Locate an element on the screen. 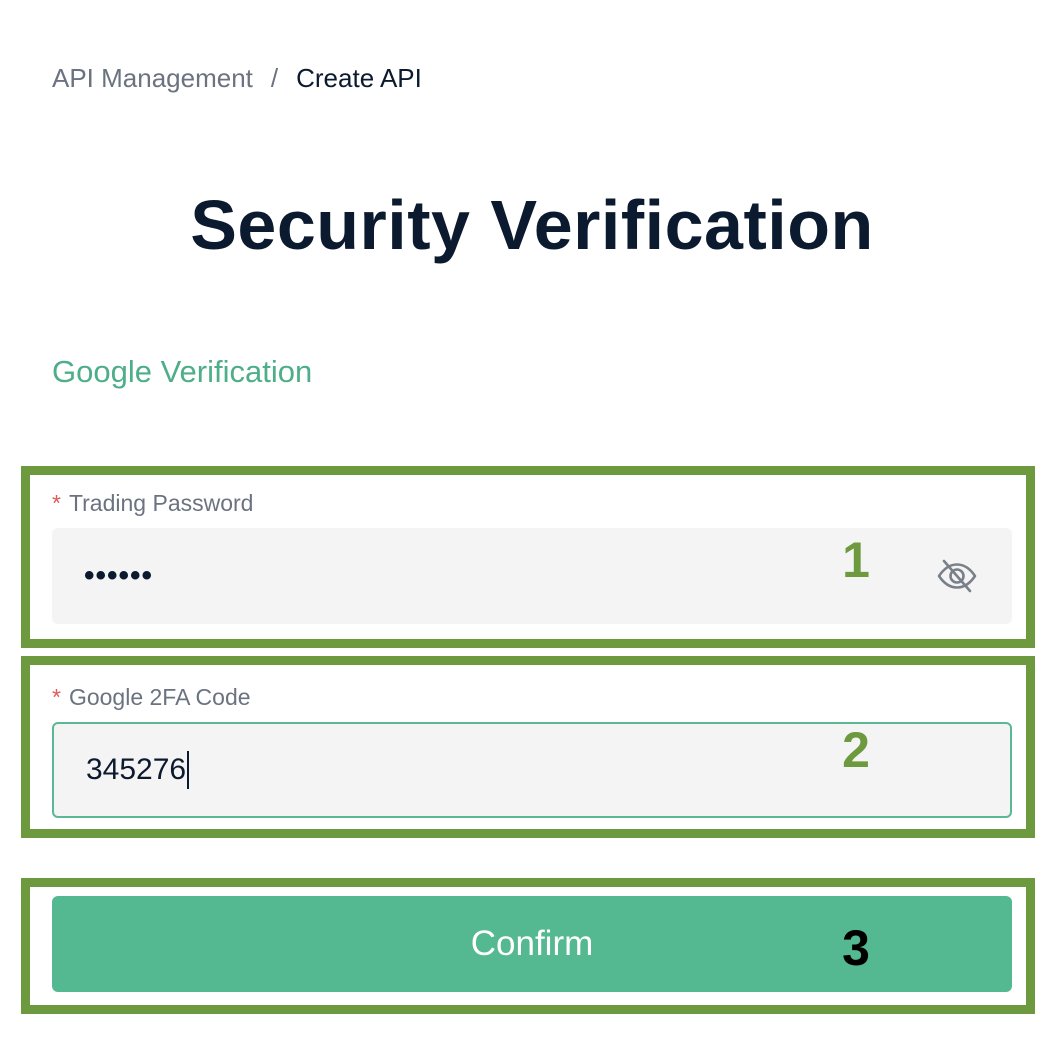  trading-password-label-text: Trading Password is located at coordinates (161, 503).